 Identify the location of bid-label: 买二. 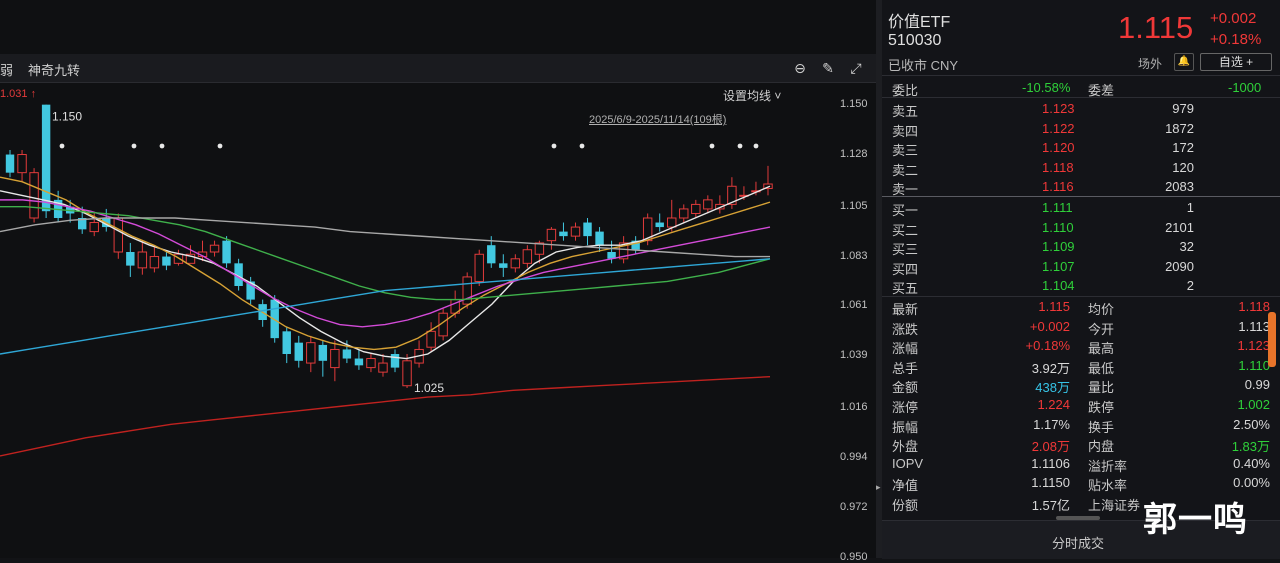
(905, 230).